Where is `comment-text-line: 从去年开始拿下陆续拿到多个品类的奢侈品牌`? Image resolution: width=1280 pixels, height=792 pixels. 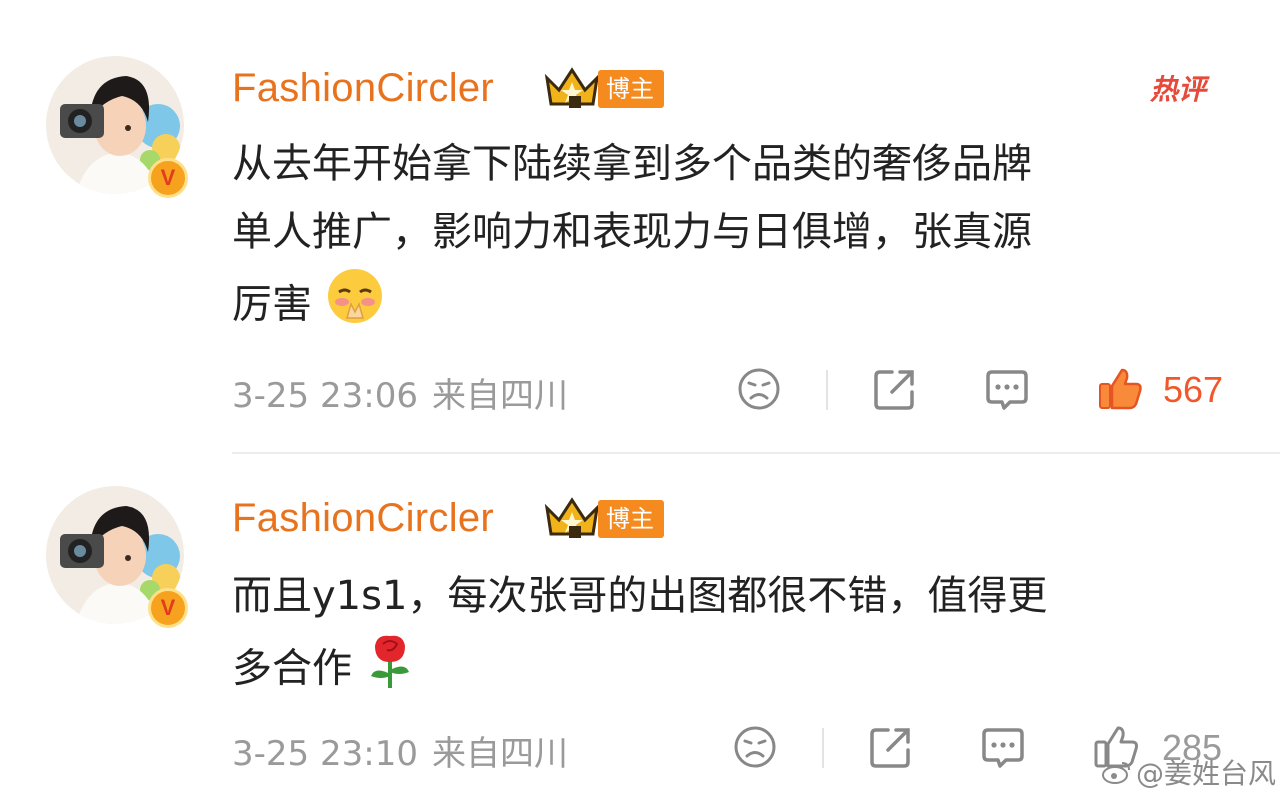 comment-text-line: 从去年开始拿下陆续拿到多个品类的奢侈品牌 is located at coordinates (632, 164).